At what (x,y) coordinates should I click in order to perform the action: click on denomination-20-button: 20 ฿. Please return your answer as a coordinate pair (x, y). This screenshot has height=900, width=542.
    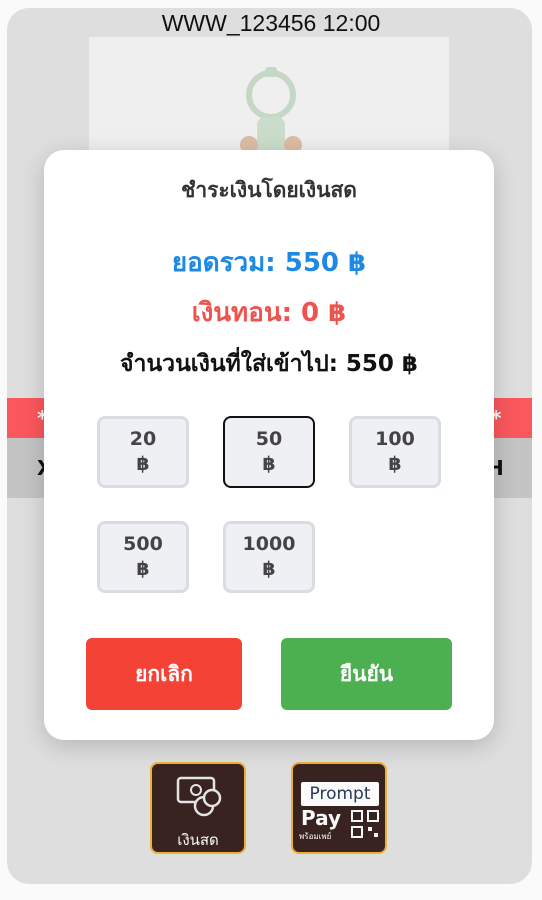
    Looking at the image, I should click on (143, 452).